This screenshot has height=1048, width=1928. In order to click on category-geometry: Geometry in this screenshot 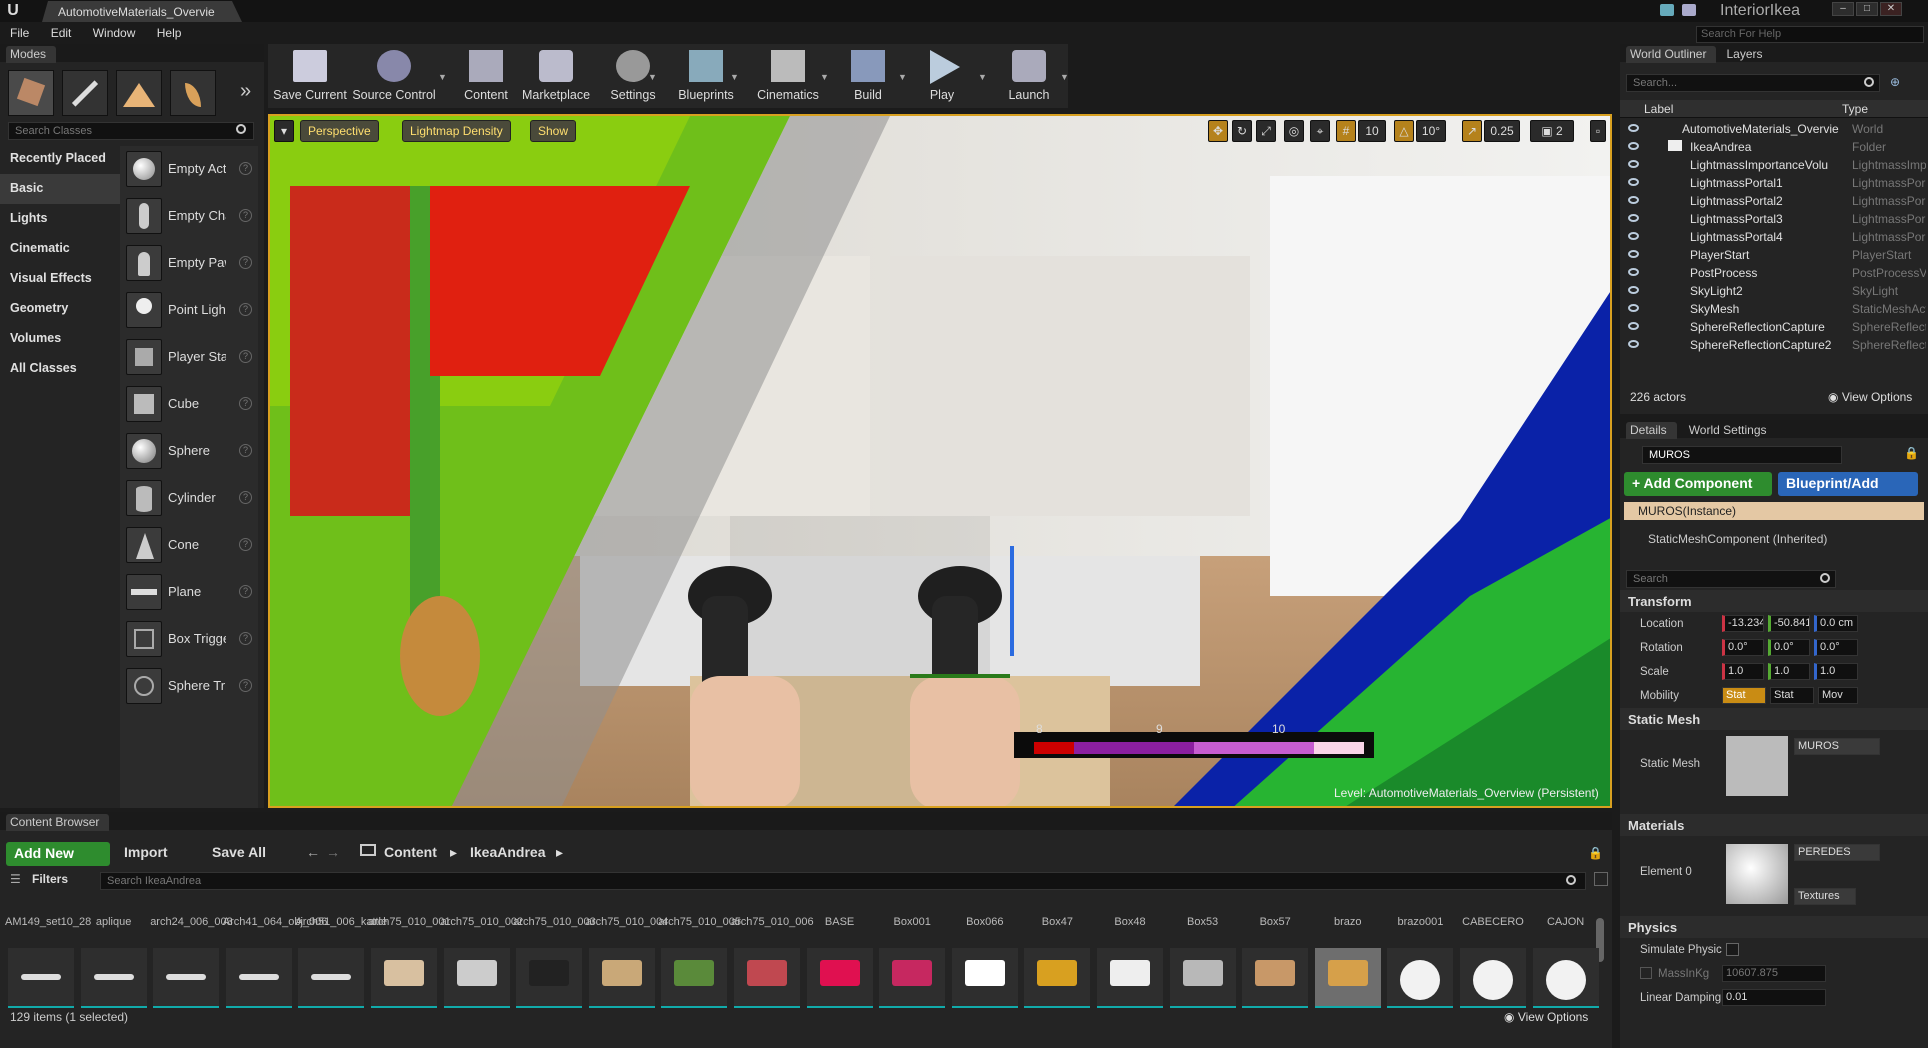, I will do `click(60, 309)`.